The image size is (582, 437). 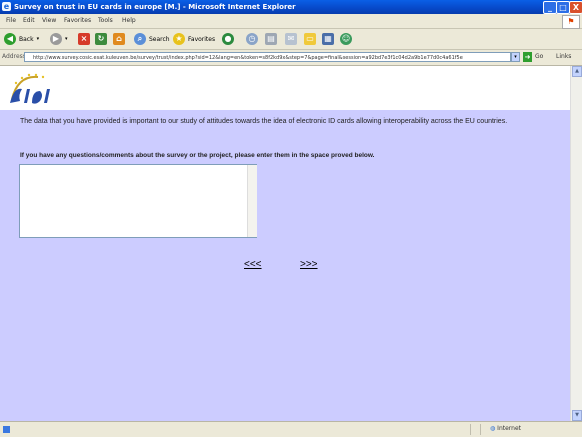 What do you see at coordinates (56, 39) in the screenshot?
I see `forward-arrow-icon: ▶` at bounding box center [56, 39].